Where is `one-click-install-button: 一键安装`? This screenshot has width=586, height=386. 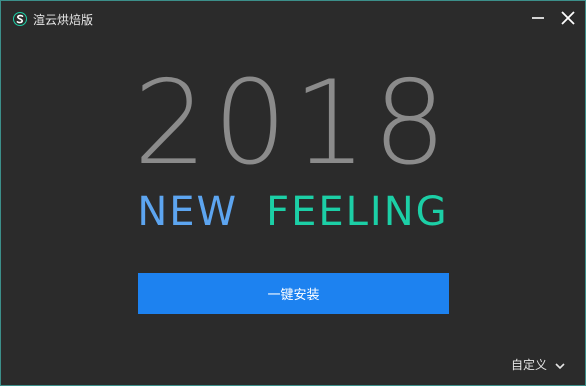
one-click-install-button: 一键安装 is located at coordinates (293, 293).